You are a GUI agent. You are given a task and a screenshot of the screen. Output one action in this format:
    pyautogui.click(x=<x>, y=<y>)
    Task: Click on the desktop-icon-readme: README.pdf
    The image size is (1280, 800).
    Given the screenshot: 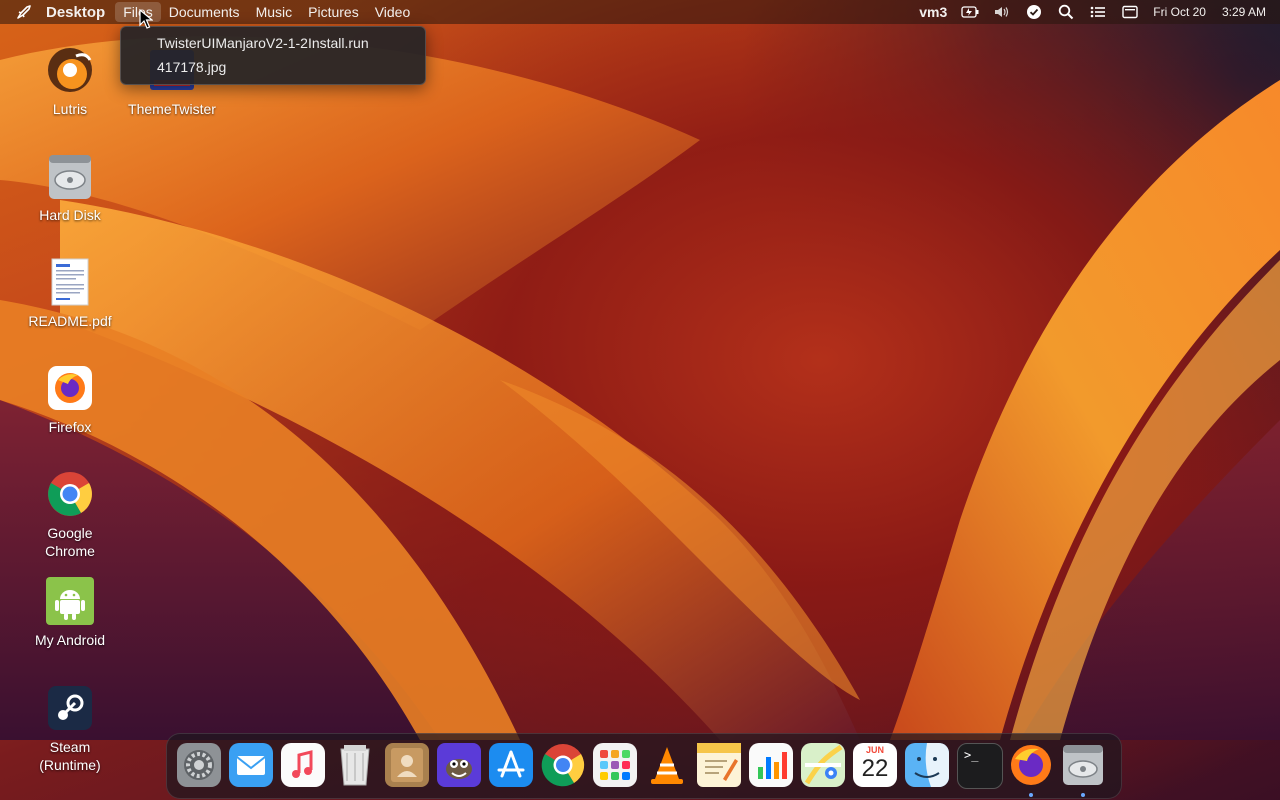 What is the action you would take?
    pyautogui.click(x=70, y=294)
    